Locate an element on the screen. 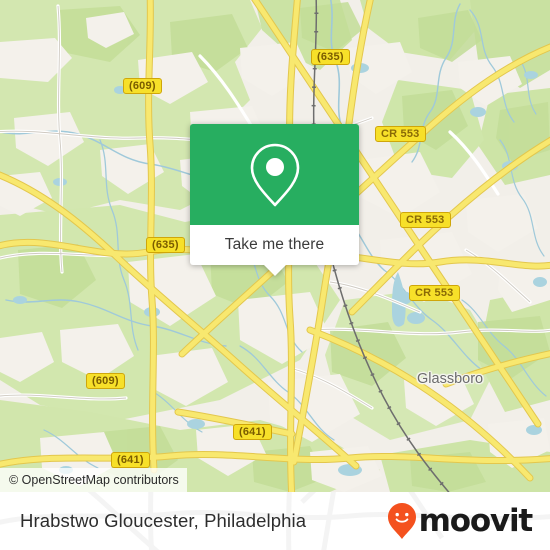  location-popup-card: Take me there is located at coordinates (274, 200).